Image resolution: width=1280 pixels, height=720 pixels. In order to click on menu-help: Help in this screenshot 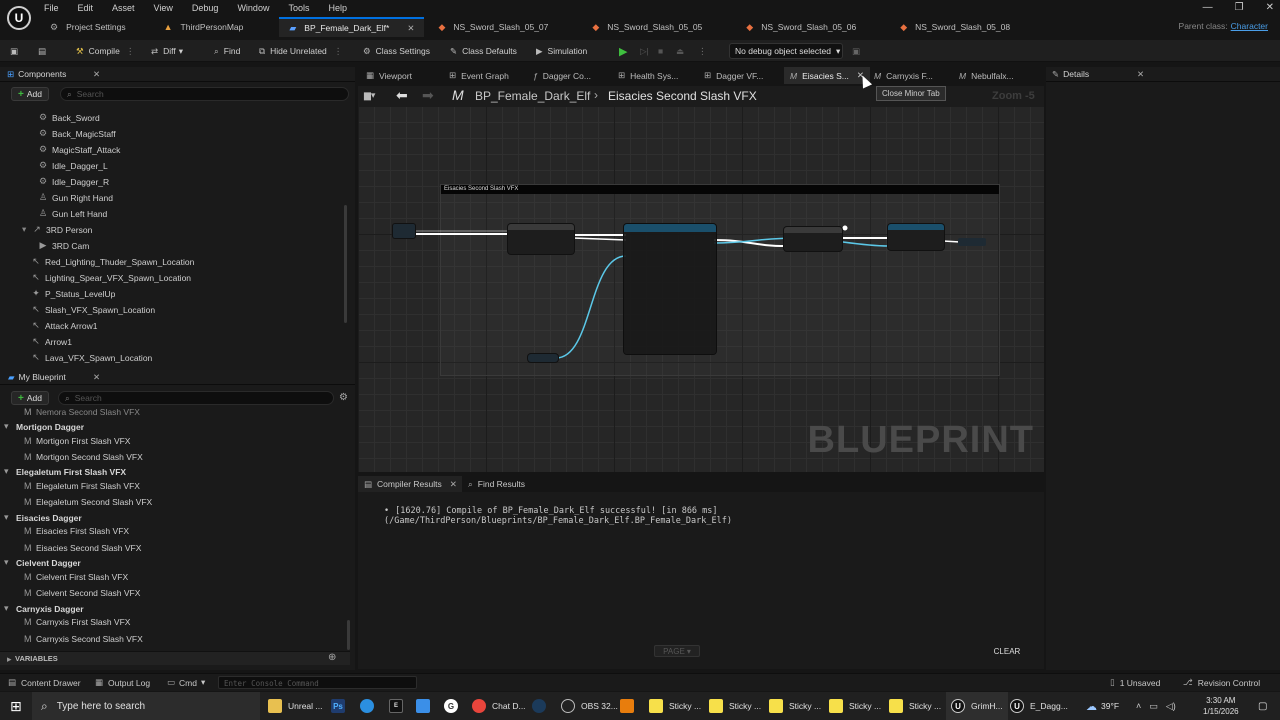, I will do `click(337, 8)`.